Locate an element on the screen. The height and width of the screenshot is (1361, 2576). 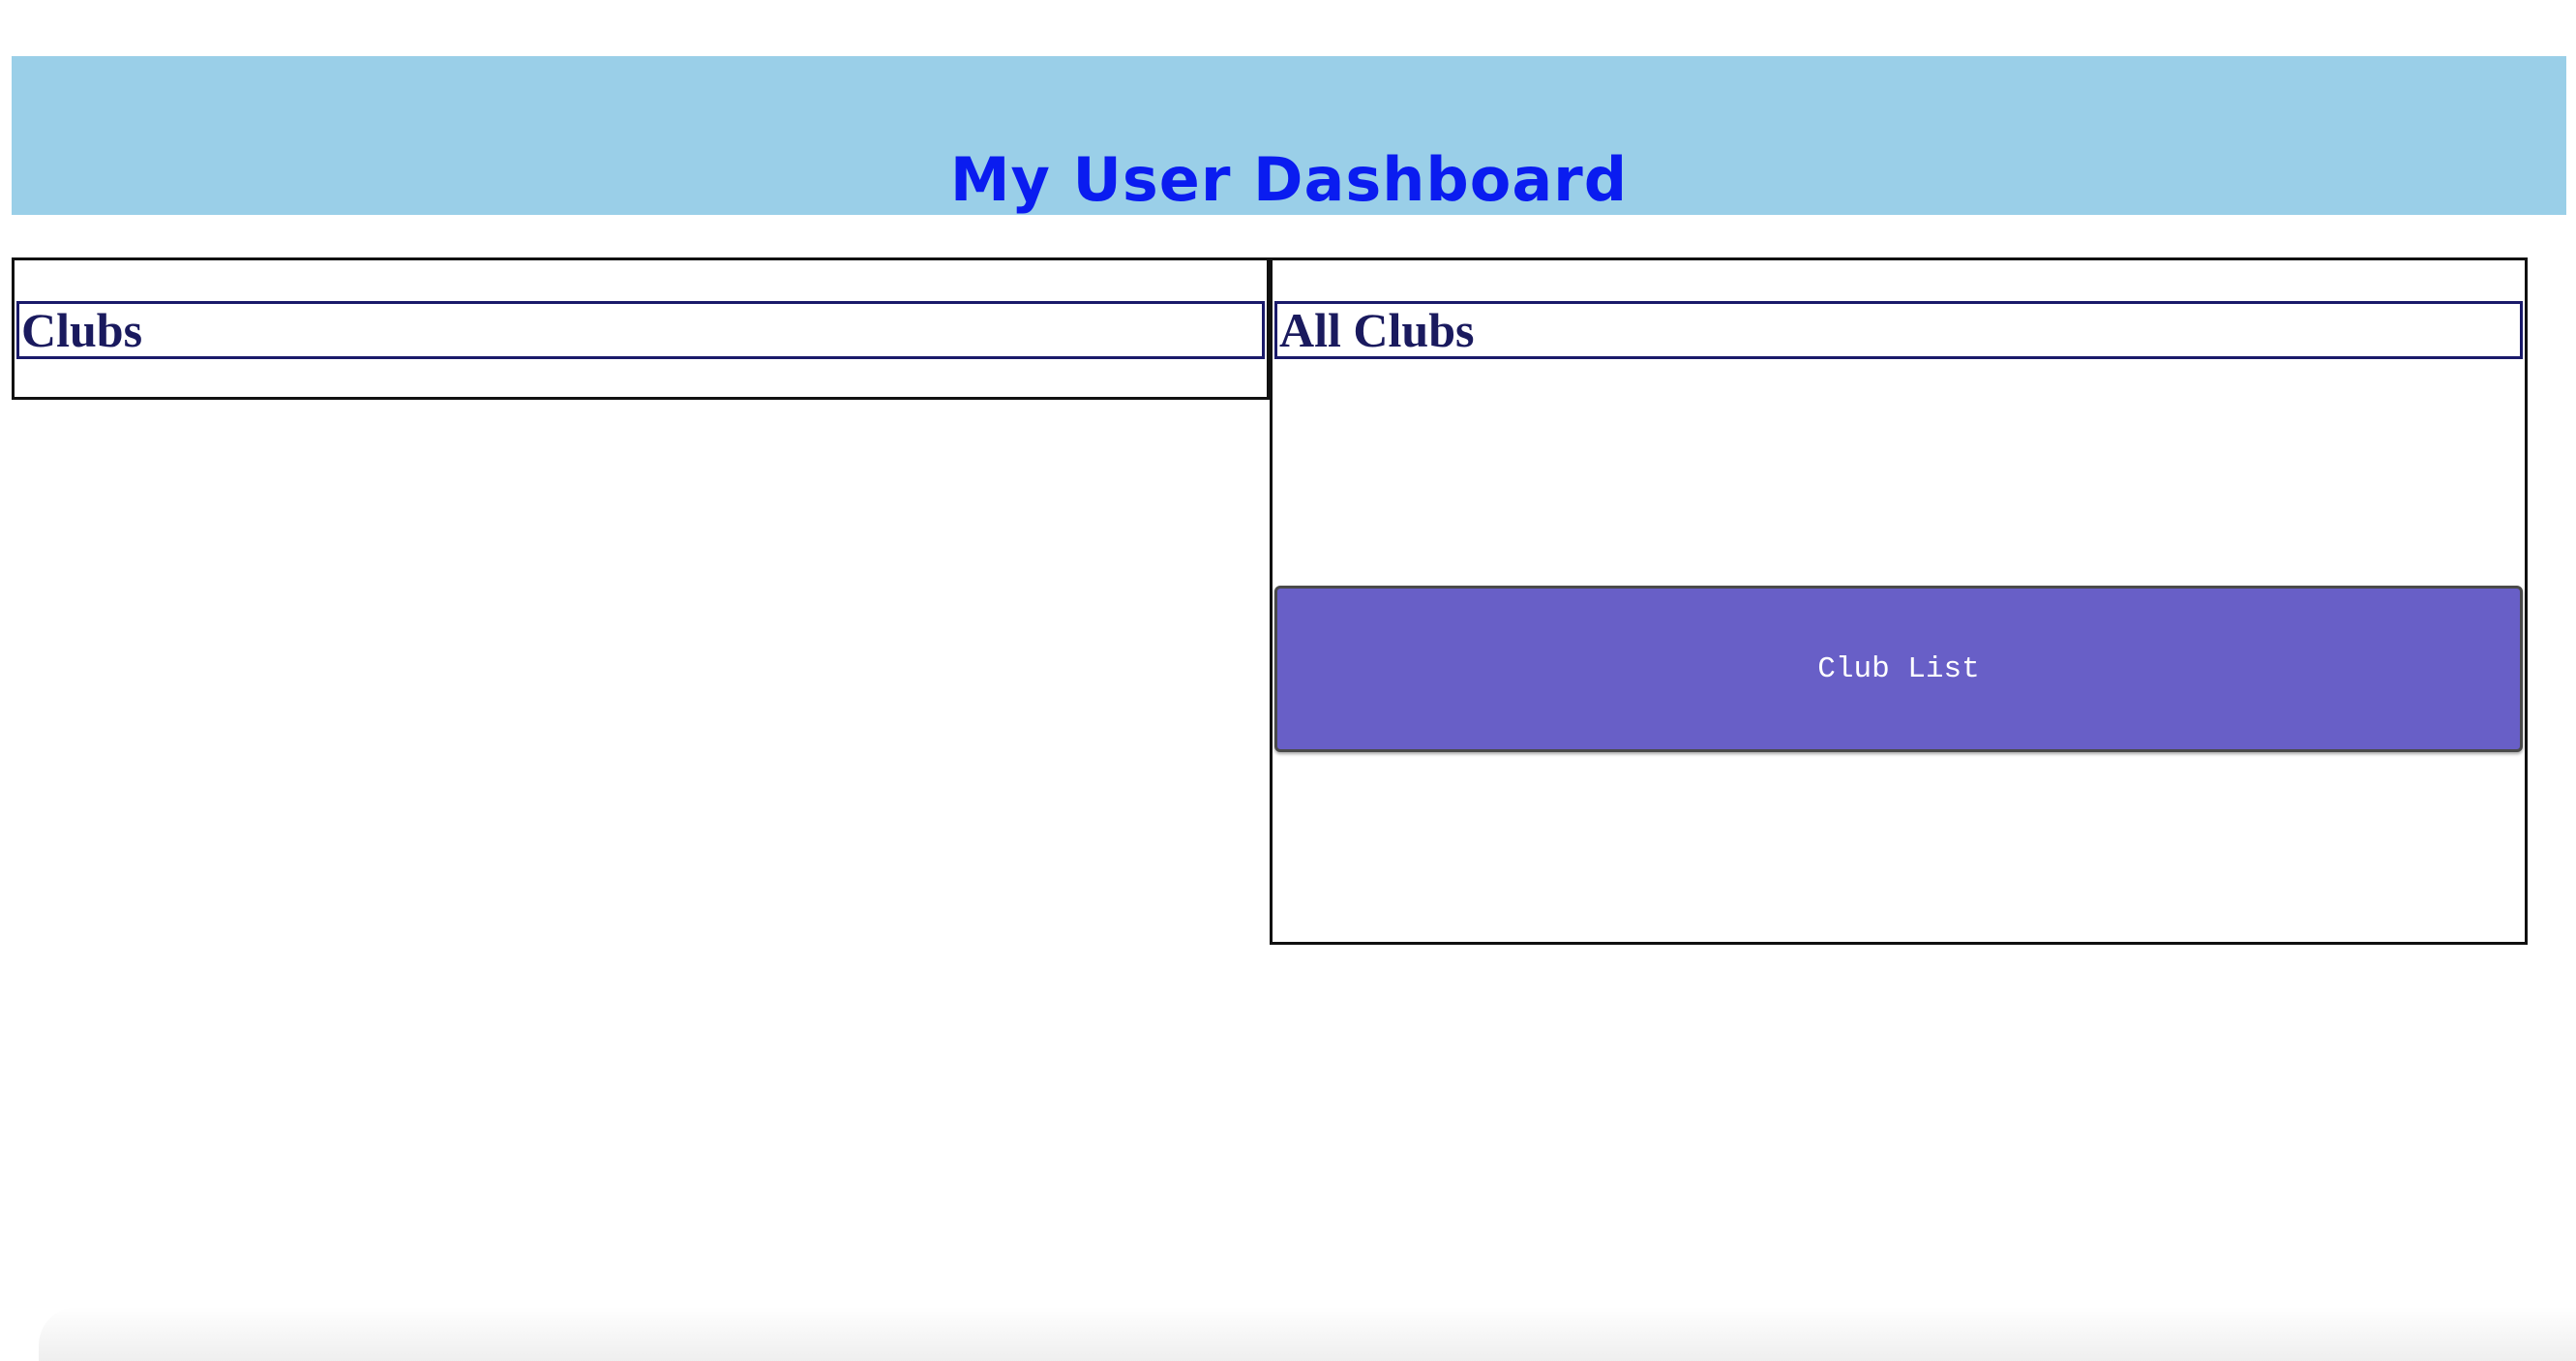
window-bottom-shadow is located at coordinates (1307, 1334).